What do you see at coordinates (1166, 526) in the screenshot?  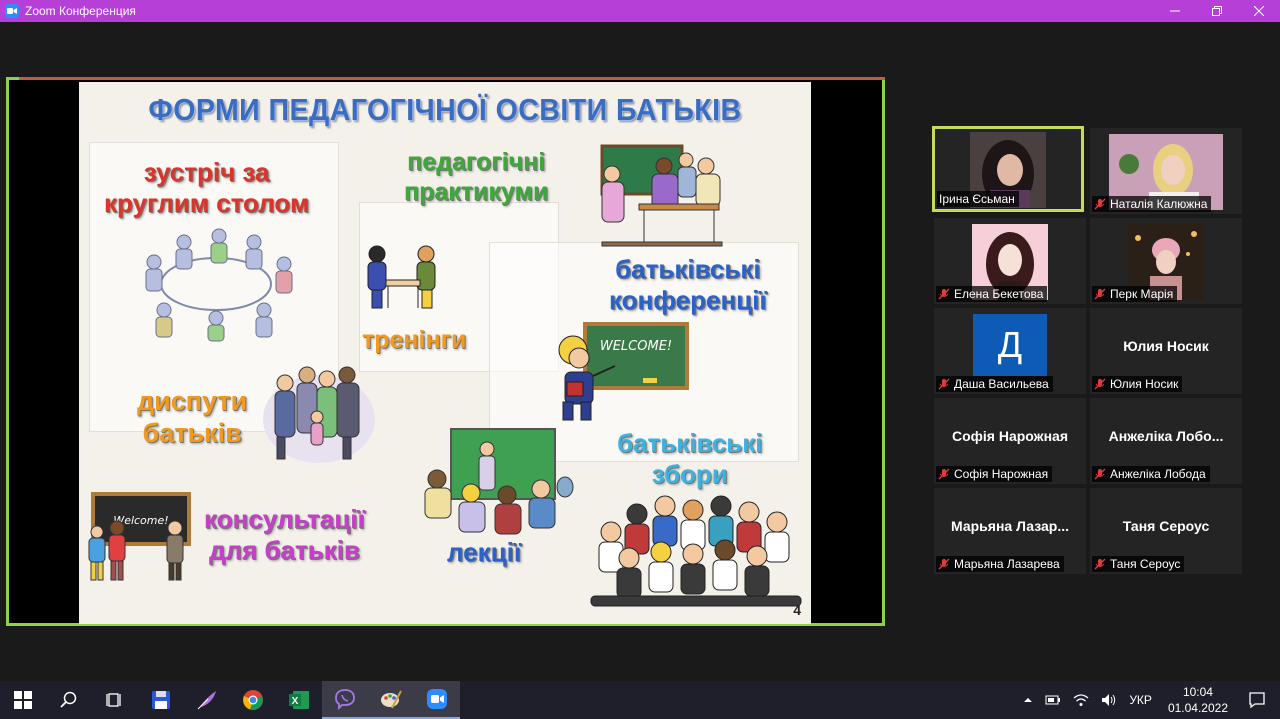 I see `participant-display-name: Таня Сероус` at bounding box center [1166, 526].